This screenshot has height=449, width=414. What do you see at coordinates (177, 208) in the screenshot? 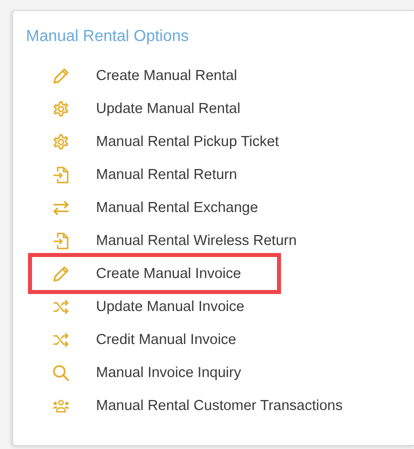
I see `menu-item-label: Manual Rental Exchange` at bounding box center [177, 208].